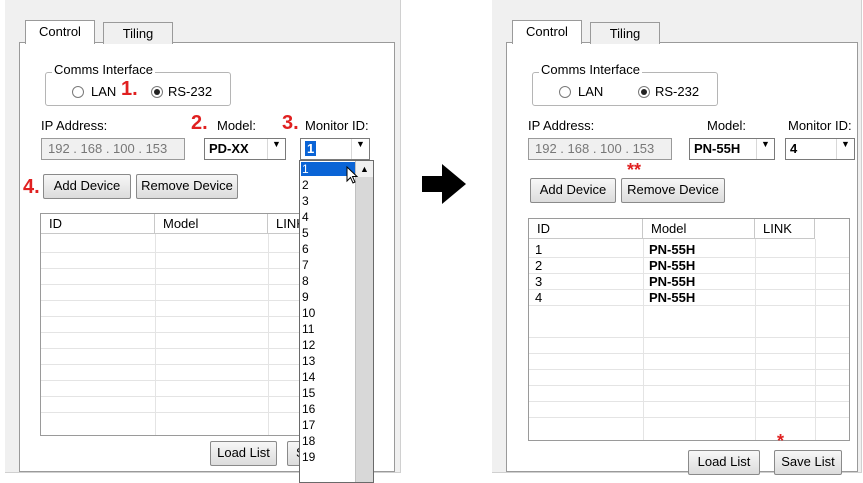  Describe the element at coordinates (538, 265) in the screenshot. I see `right-row-2-id: 2` at that location.